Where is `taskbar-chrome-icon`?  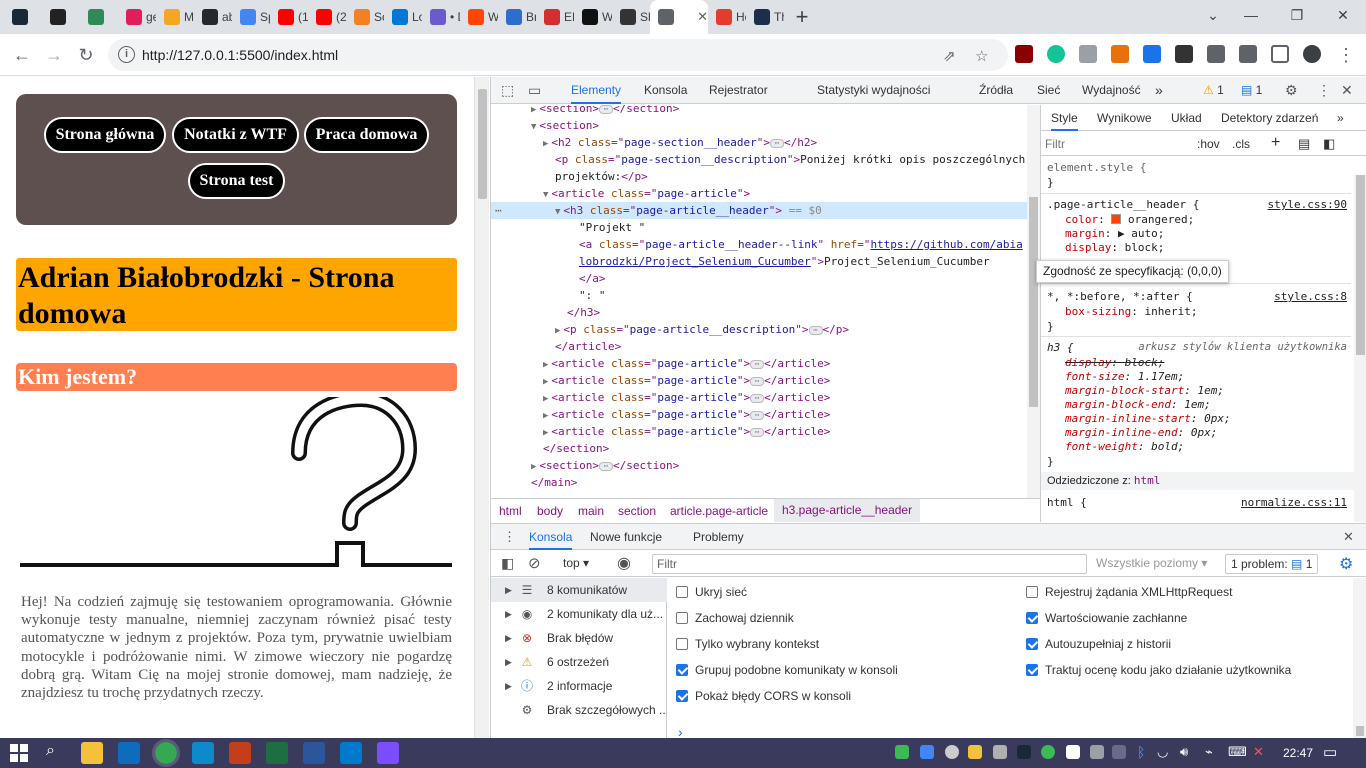
taskbar-chrome-icon is located at coordinates (166, 753).